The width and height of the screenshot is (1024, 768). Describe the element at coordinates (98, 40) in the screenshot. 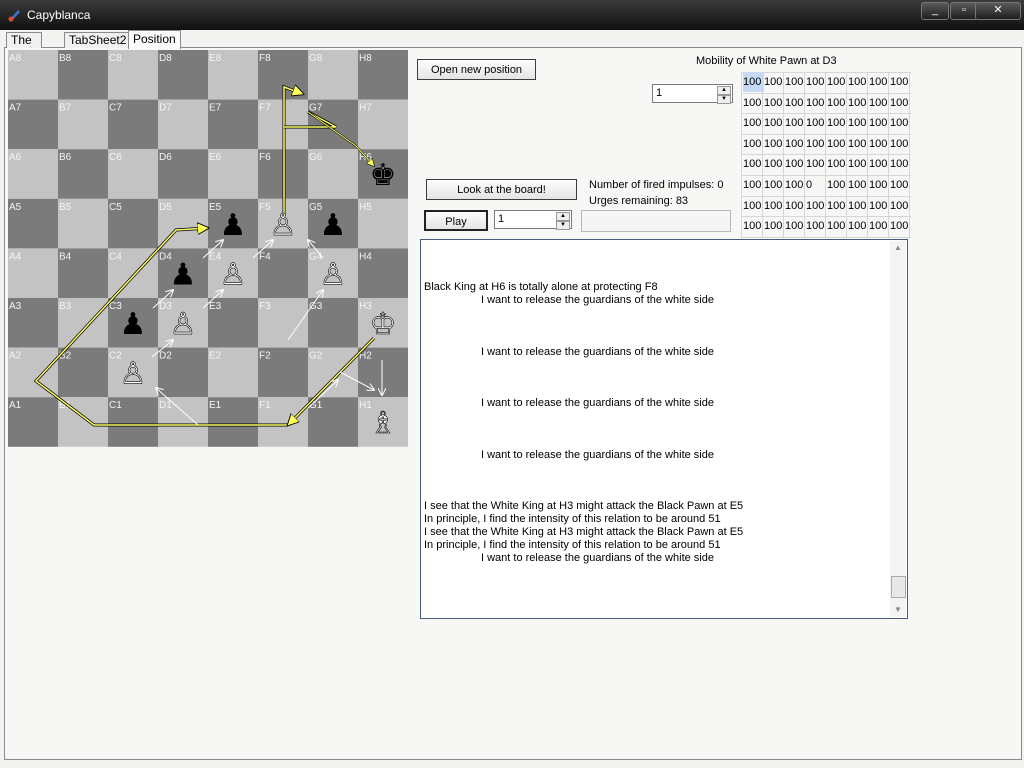

I see `tab-tabsheet2: TabSheet2` at that location.